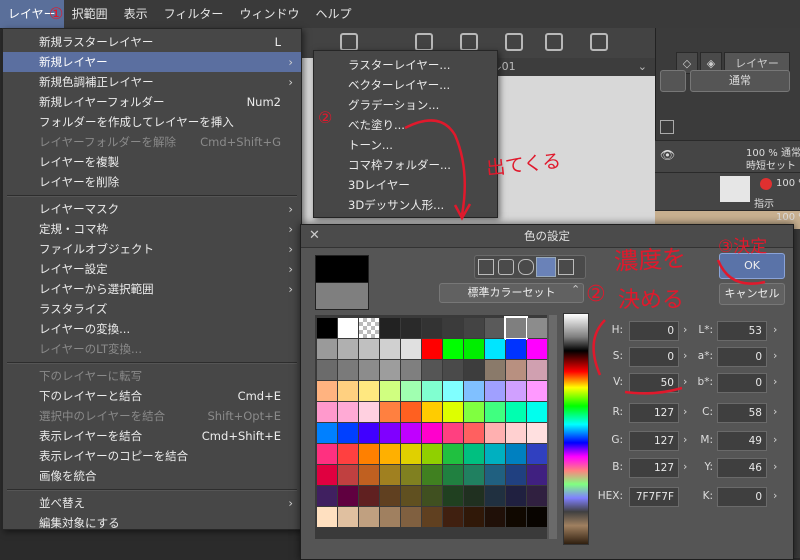 This screenshot has width=800, height=560. I want to click on annotation-underline, so click(653, 390).